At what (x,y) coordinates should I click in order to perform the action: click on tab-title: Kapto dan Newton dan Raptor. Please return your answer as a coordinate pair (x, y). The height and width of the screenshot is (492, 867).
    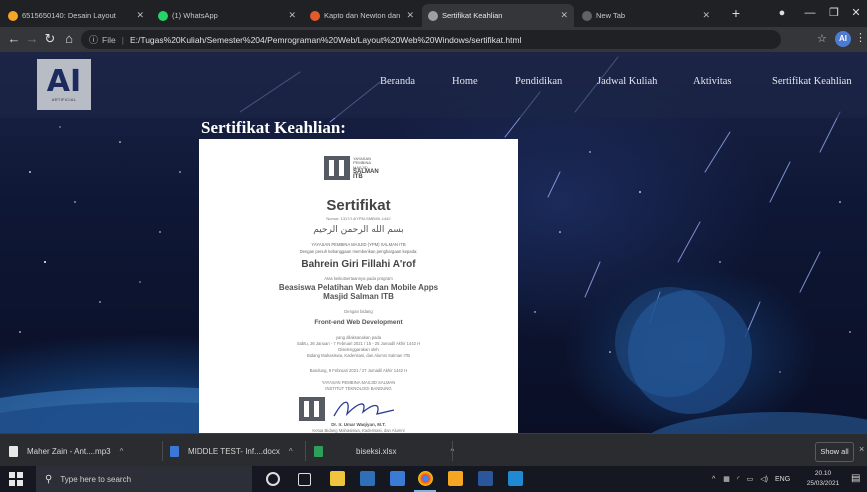
    Looking at the image, I should click on (362, 15).